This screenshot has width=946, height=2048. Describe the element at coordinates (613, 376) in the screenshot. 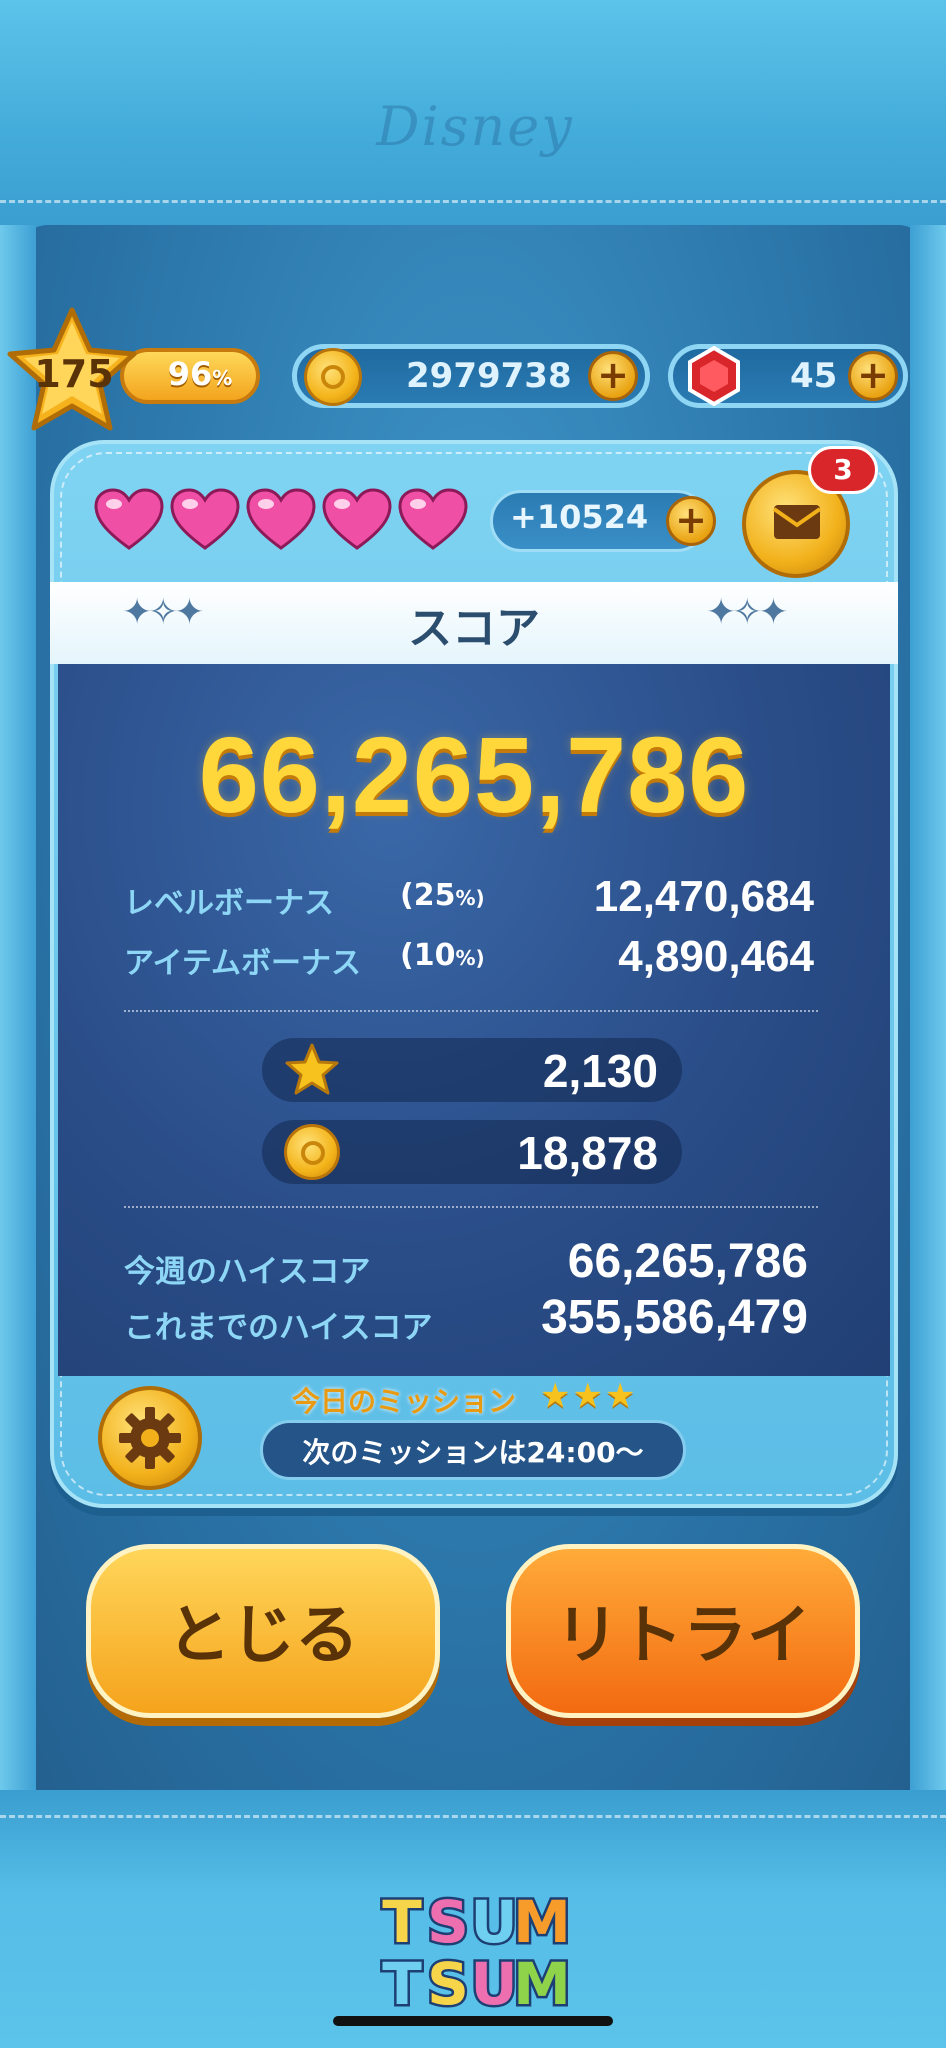

I see `add-coins-button: +` at that location.